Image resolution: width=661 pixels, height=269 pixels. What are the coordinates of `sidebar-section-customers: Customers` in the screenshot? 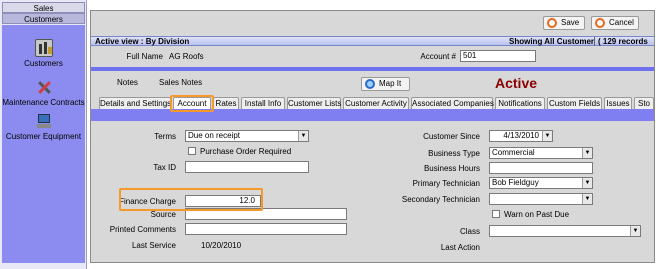 It's located at (43, 18).